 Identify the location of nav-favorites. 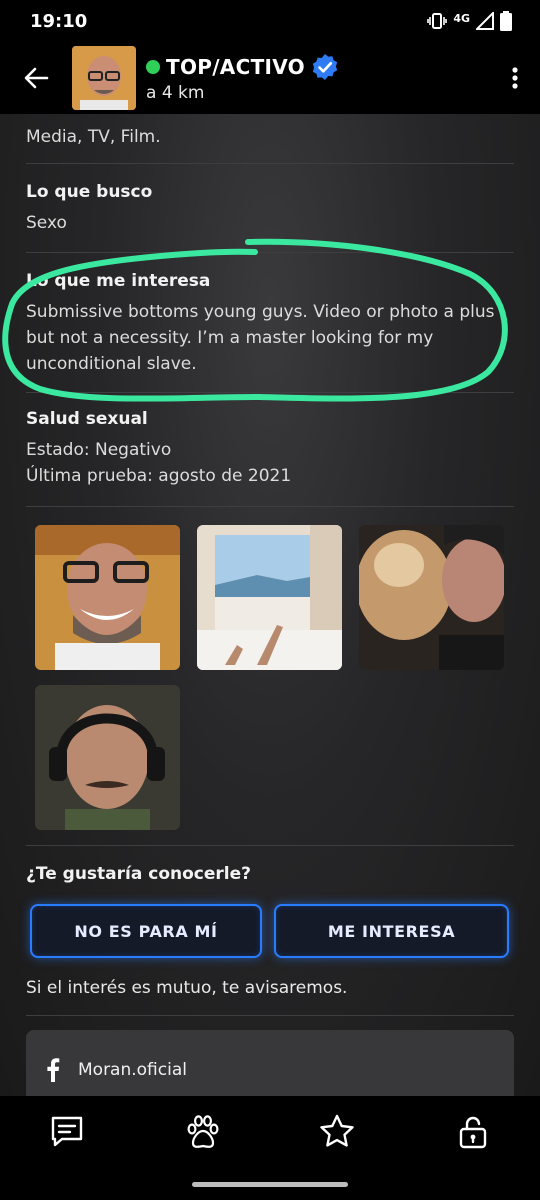
(337, 1132).